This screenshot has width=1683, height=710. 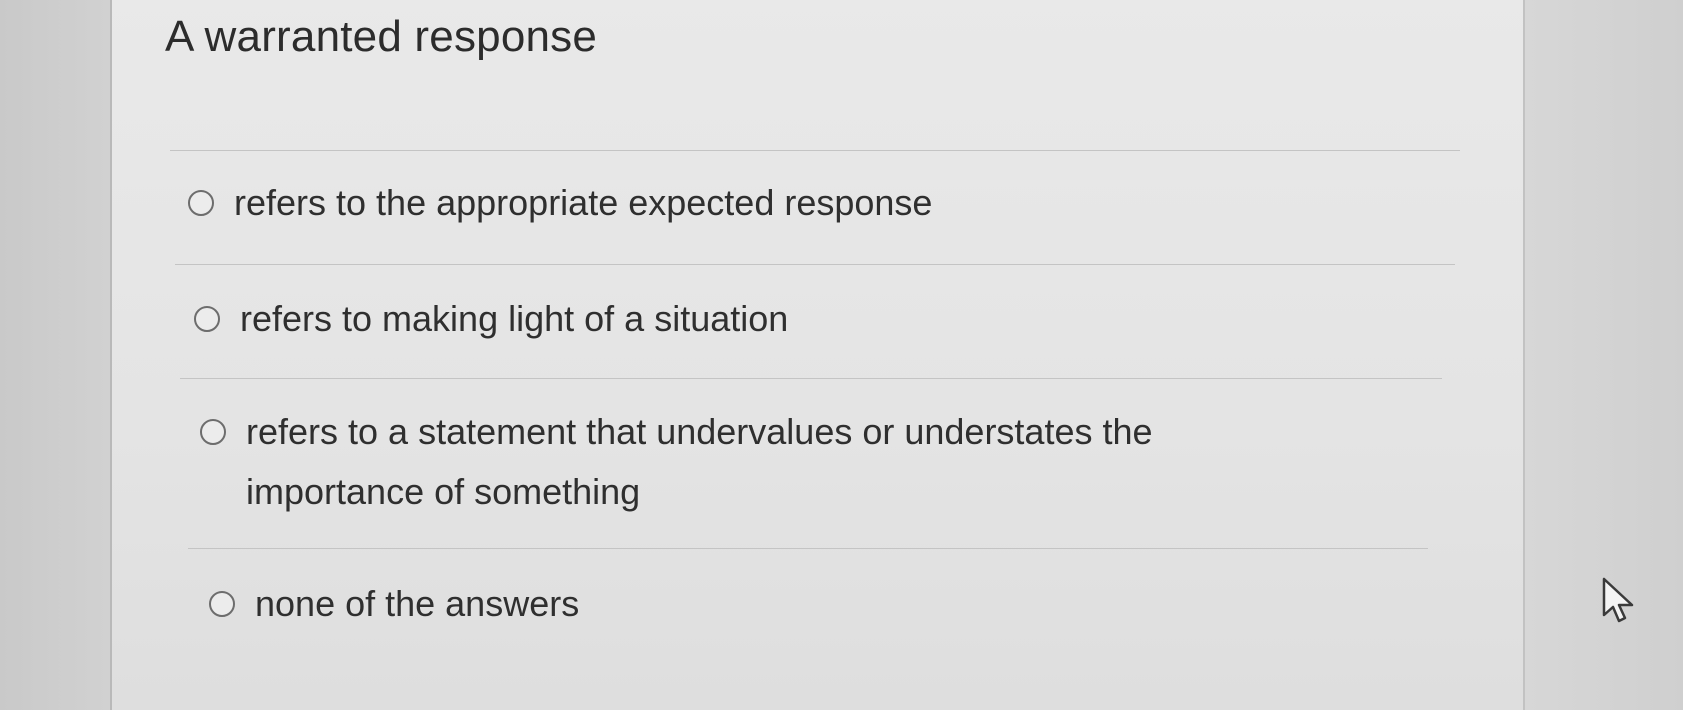 I want to click on question-title: A warranted response, so click(x=381, y=36).